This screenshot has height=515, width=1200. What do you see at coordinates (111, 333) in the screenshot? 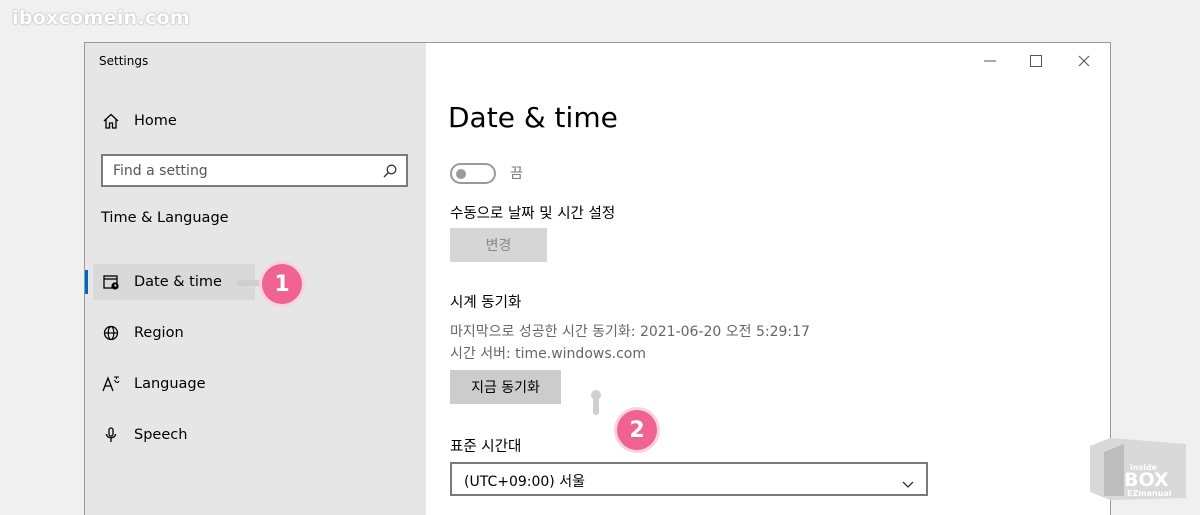
I see `globe-icon` at bounding box center [111, 333].